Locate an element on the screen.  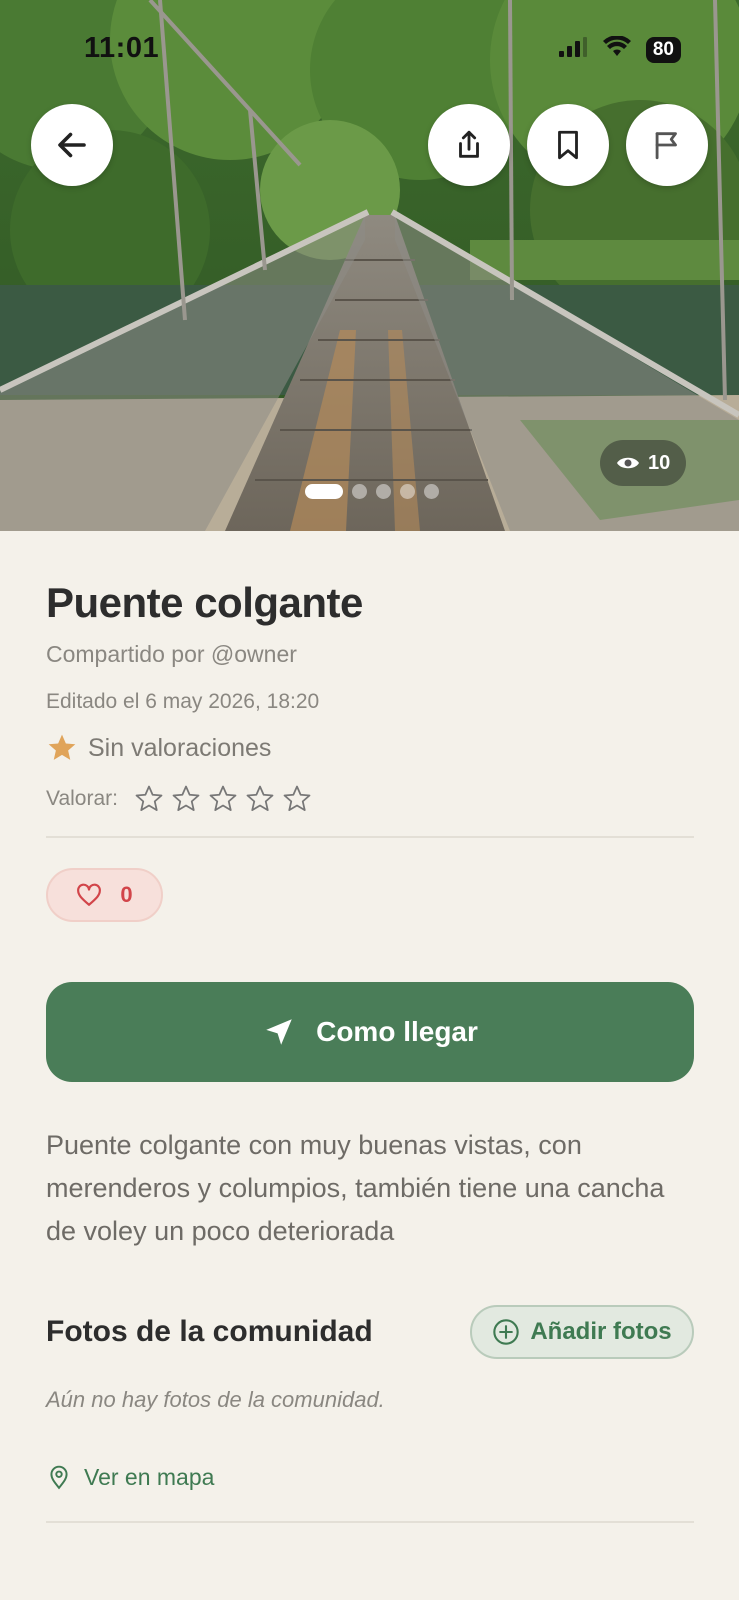
directions-button: Como llegar is located at coordinates (370, 1032).